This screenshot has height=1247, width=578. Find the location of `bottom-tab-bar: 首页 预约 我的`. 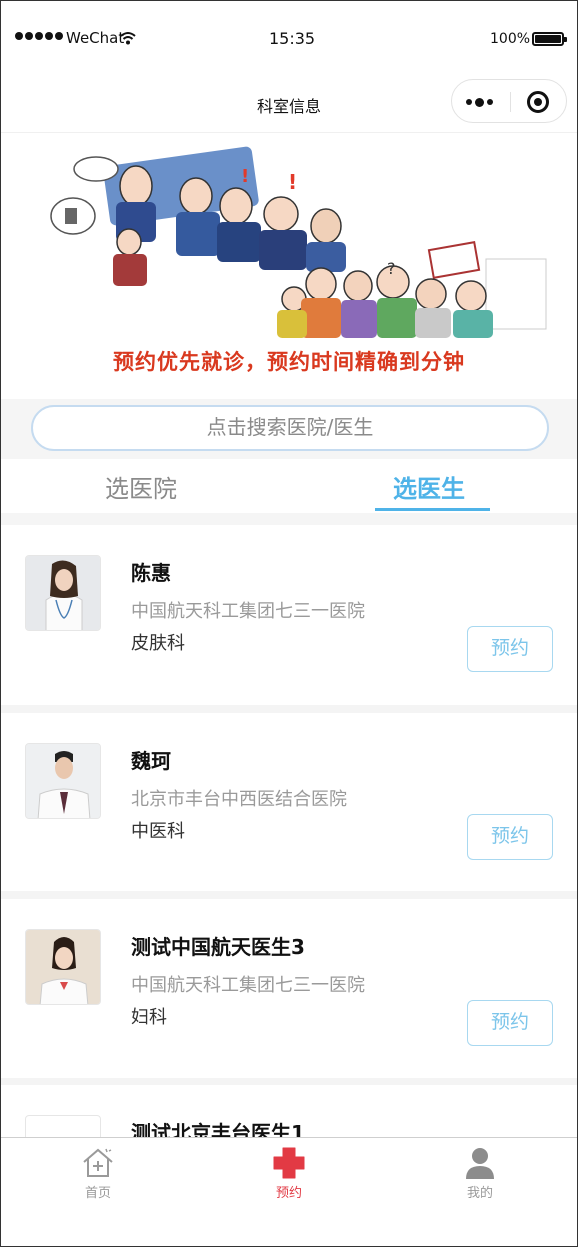

bottom-tab-bar: 首页 预约 我的 is located at coordinates (289, 1191).